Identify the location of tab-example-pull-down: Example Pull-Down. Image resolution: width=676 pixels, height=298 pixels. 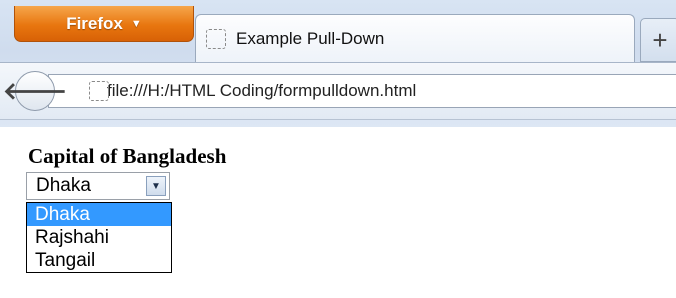
(415, 38).